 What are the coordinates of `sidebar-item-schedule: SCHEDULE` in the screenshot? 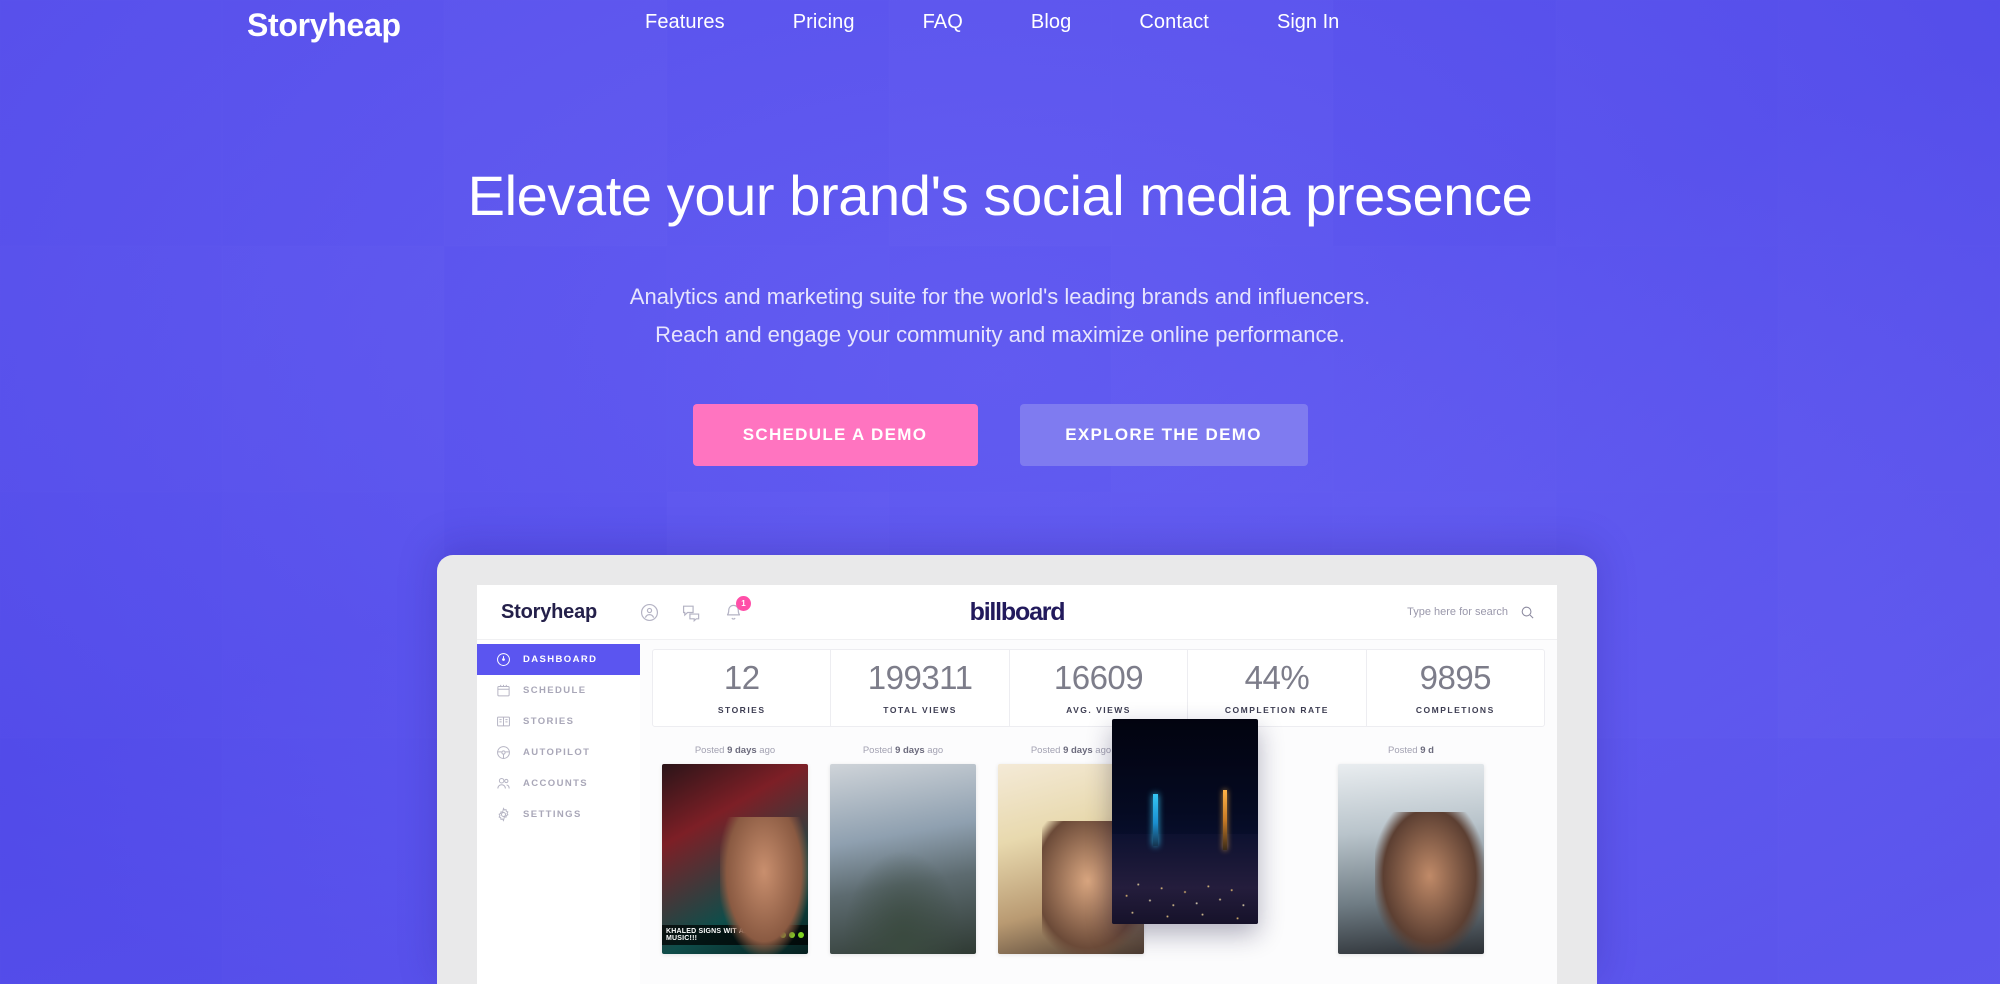 It's located at (558, 690).